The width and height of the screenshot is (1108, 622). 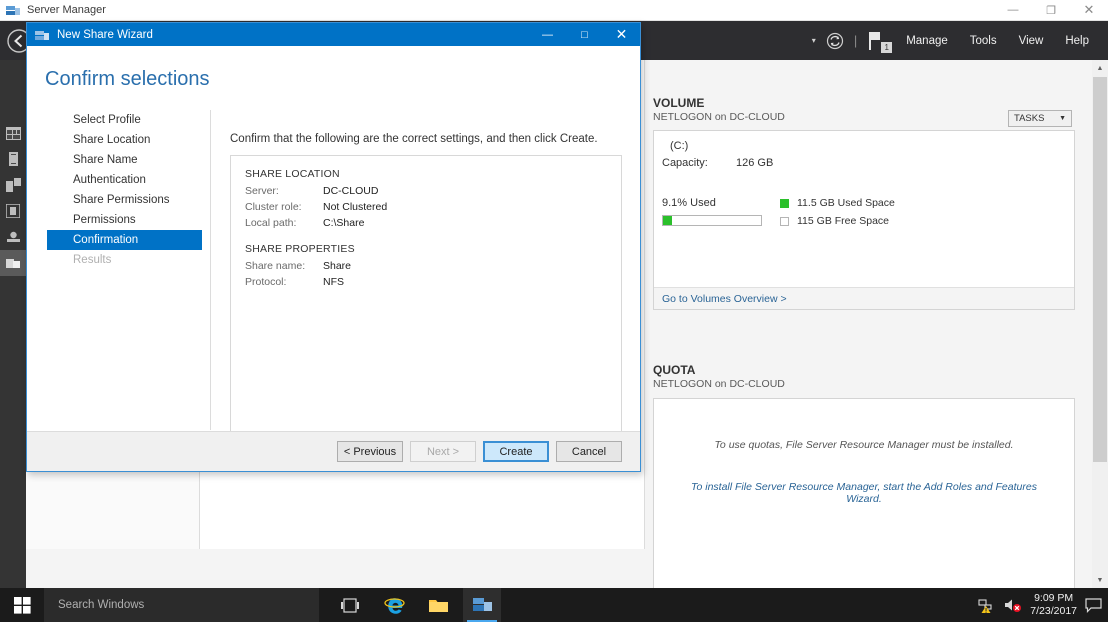 What do you see at coordinates (124, 240) in the screenshot?
I see `wizard-nav-confirmation: Confirmation` at bounding box center [124, 240].